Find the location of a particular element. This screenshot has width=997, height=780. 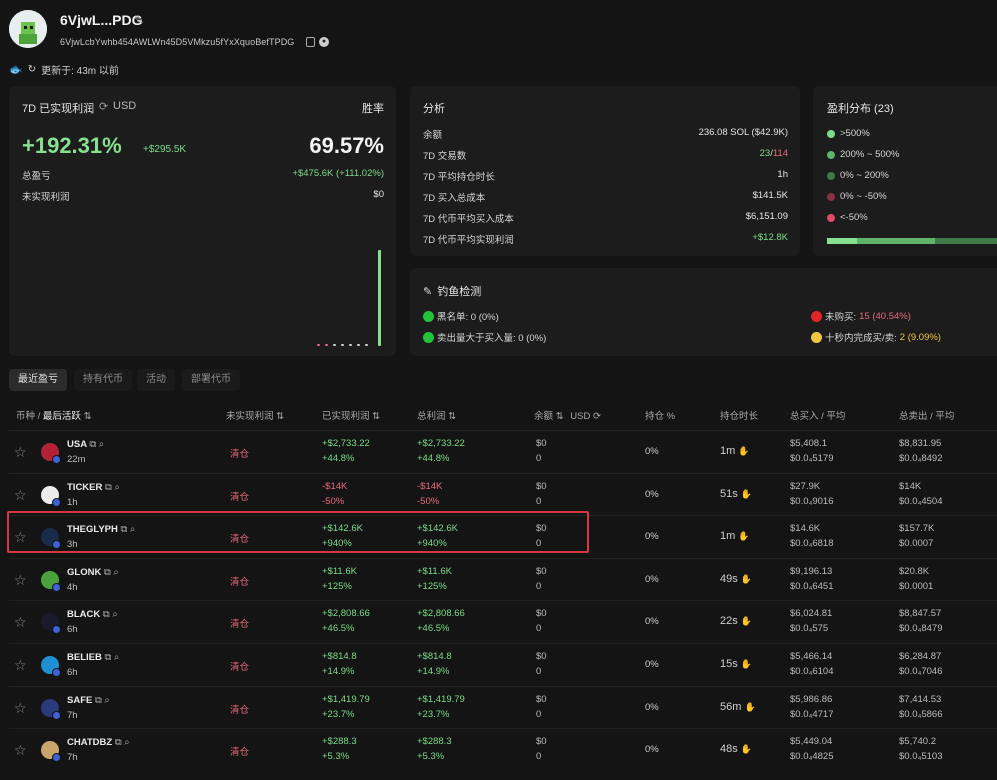

realized-pct: +5.3% is located at coordinates (336, 757).